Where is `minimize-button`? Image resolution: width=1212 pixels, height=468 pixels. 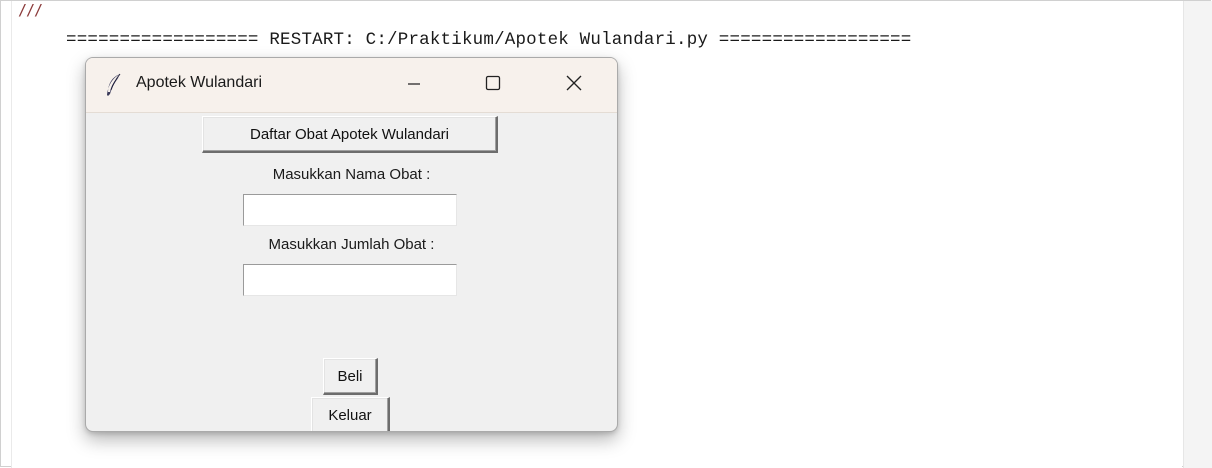 minimize-button is located at coordinates (414, 85).